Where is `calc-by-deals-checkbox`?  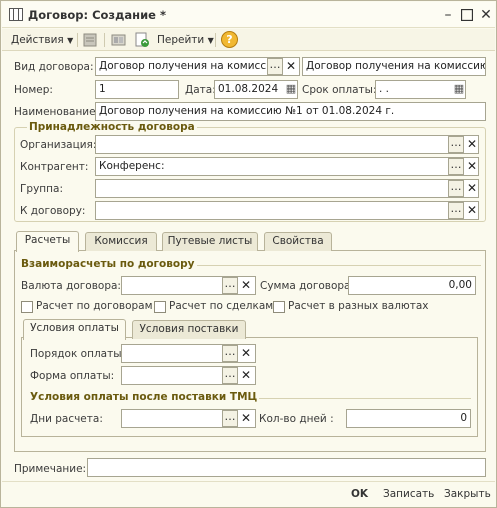
calc-by-deals-checkbox is located at coordinates (160, 307).